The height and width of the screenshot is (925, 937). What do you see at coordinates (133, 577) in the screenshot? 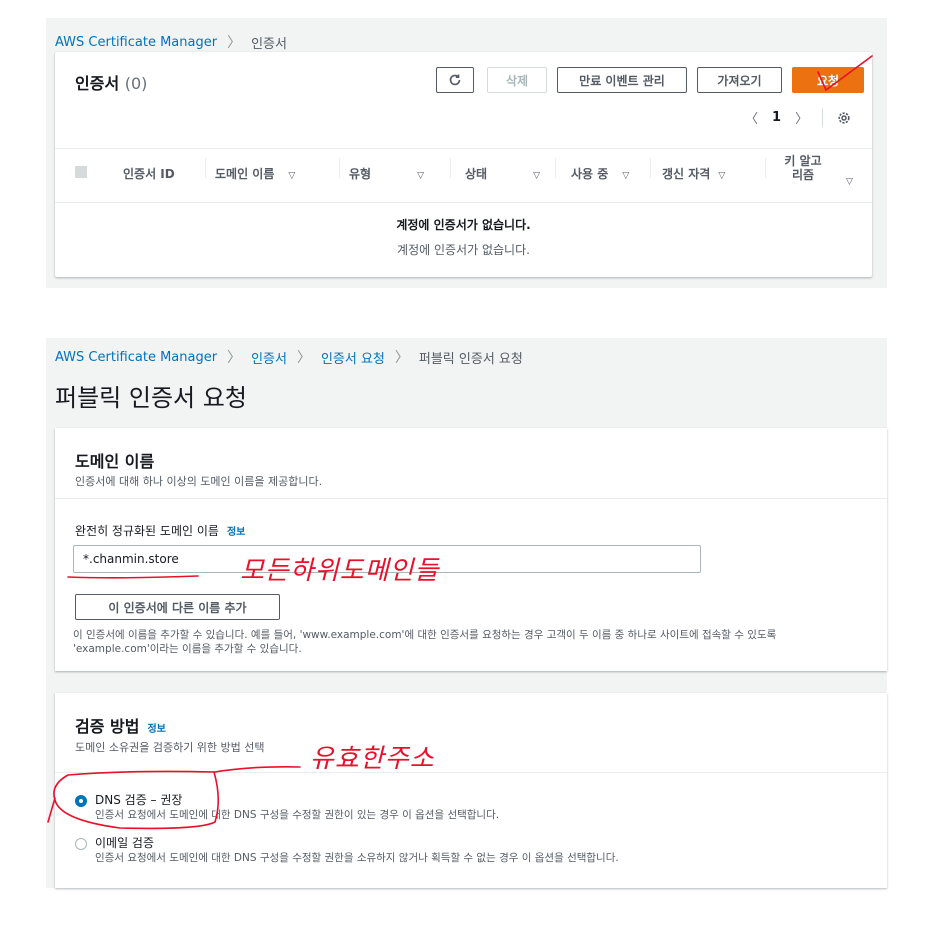
I see `underline-annotation` at bounding box center [133, 577].